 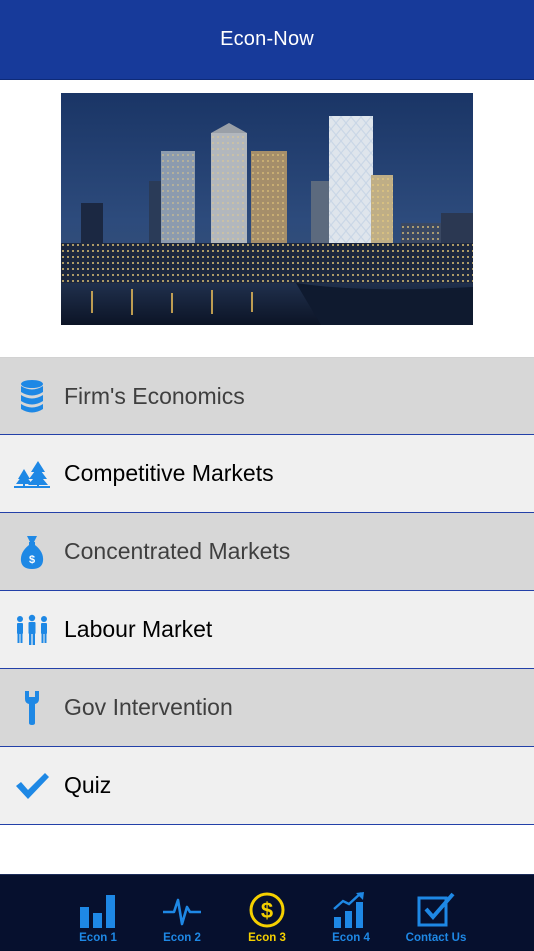 I want to click on page-title: Econ-Now, so click(x=267, y=39).